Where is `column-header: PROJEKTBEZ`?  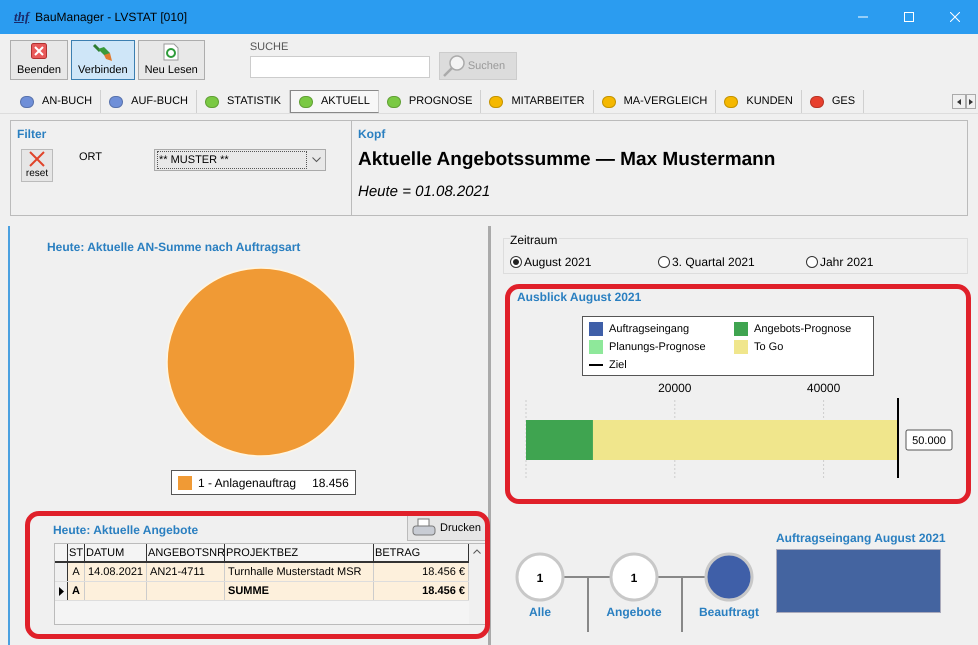 column-header: PROJEKTBEZ is located at coordinates (299, 552).